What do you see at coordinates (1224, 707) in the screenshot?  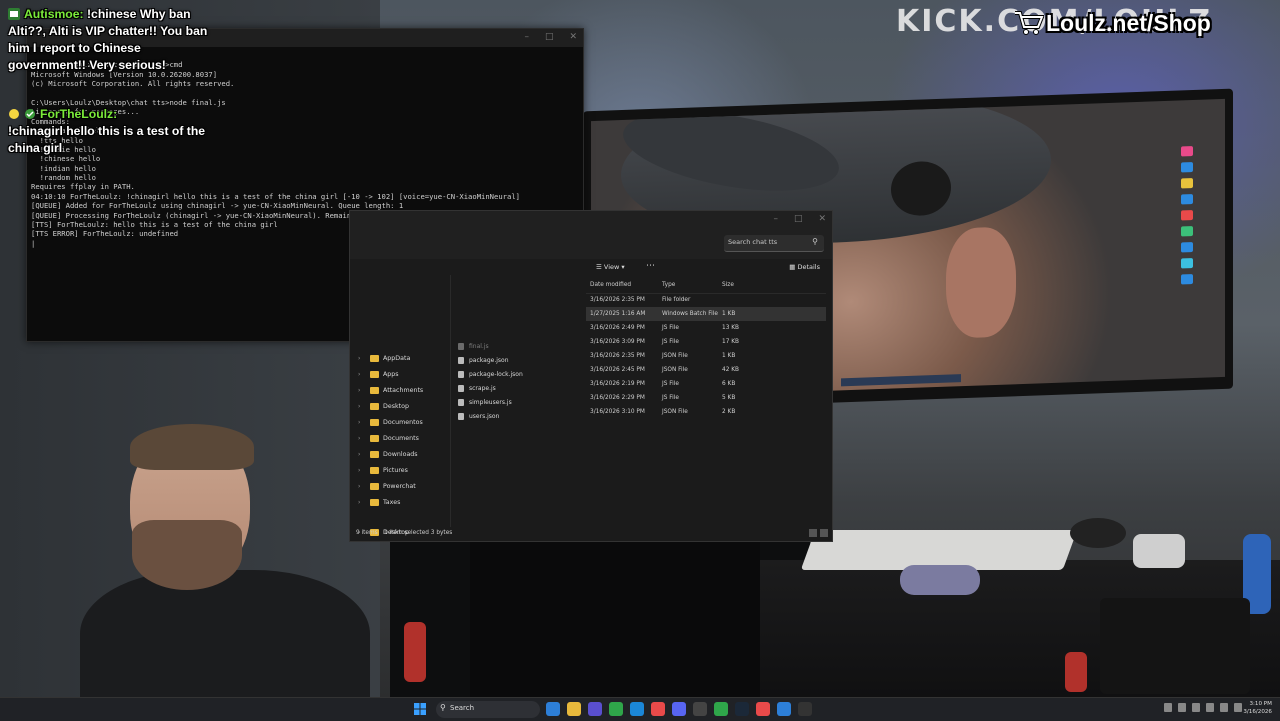 I see `volume-icon` at bounding box center [1224, 707].